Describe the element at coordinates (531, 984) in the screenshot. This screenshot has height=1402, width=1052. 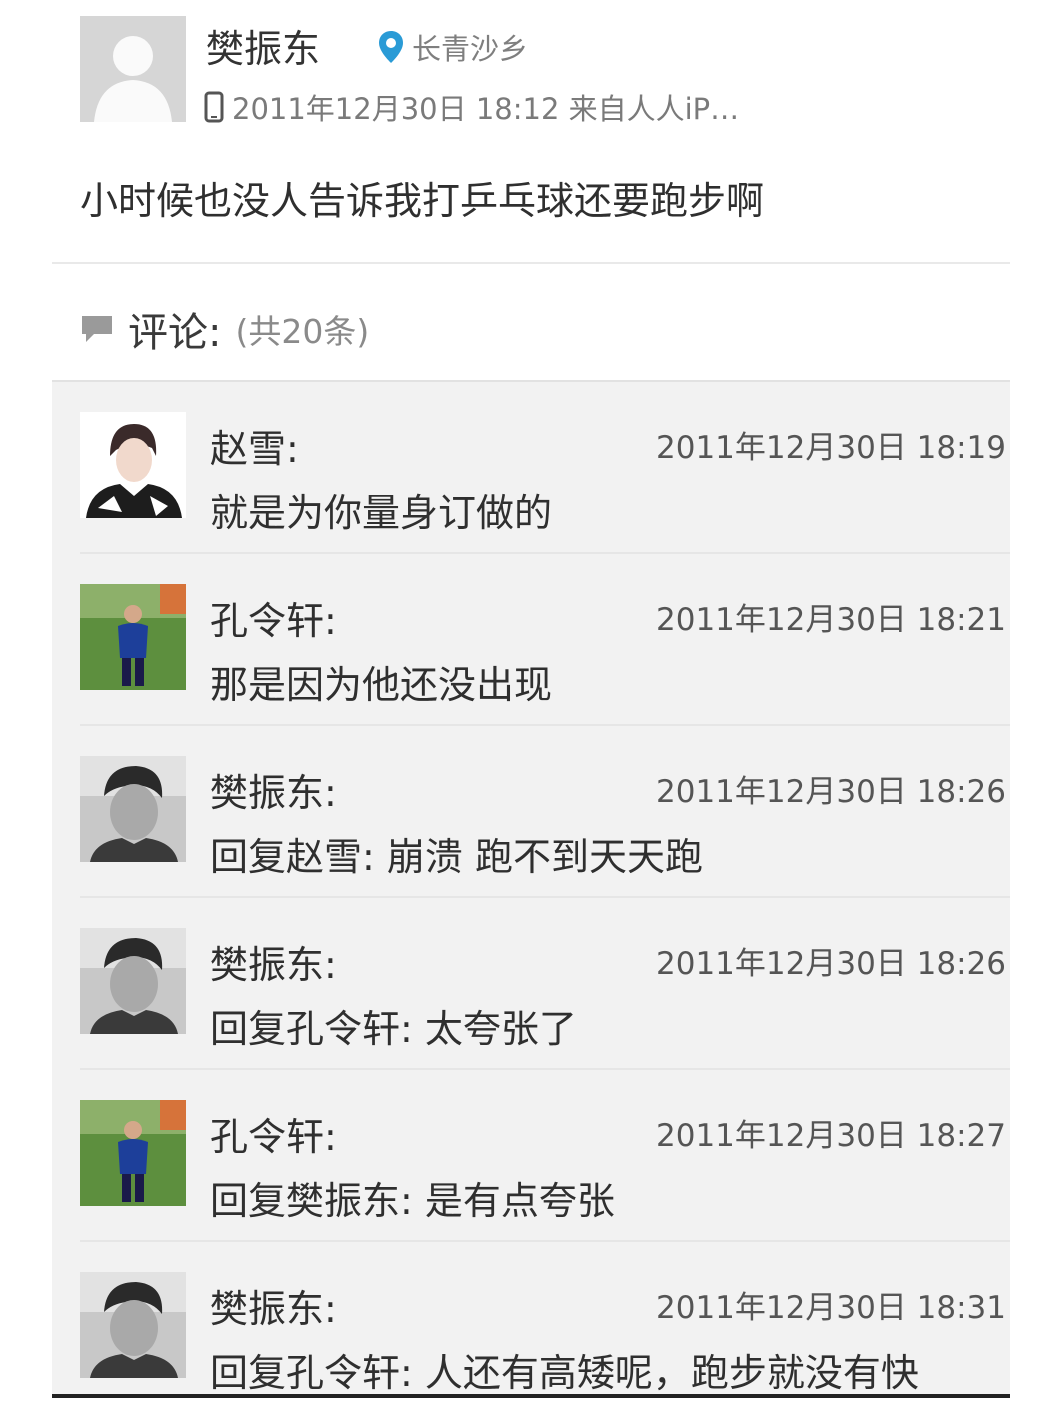
I see `comment-item: 樊振东: 2011年12月30日 18:26 回复孔令轩: 太夸张了` at that location.